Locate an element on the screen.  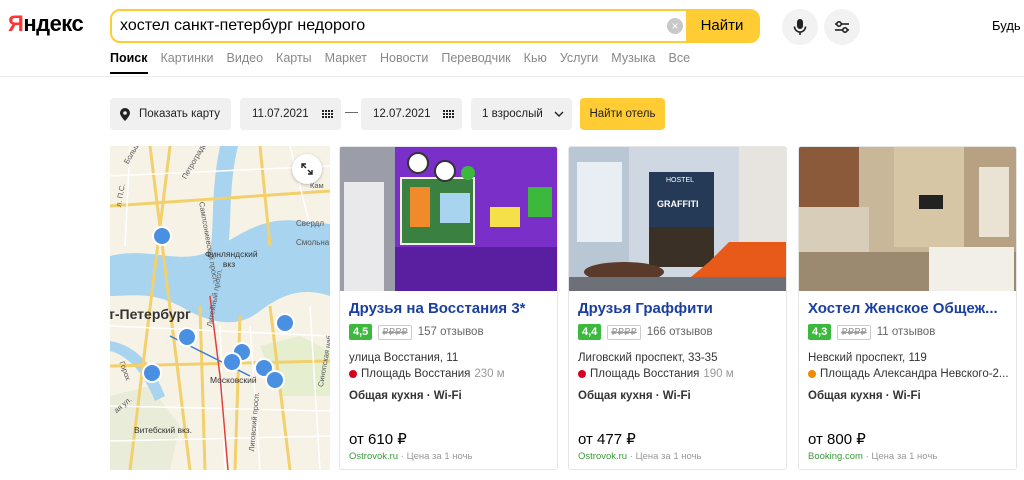
map-label-moscow-station: Московский is located at coordinates (233, 380).